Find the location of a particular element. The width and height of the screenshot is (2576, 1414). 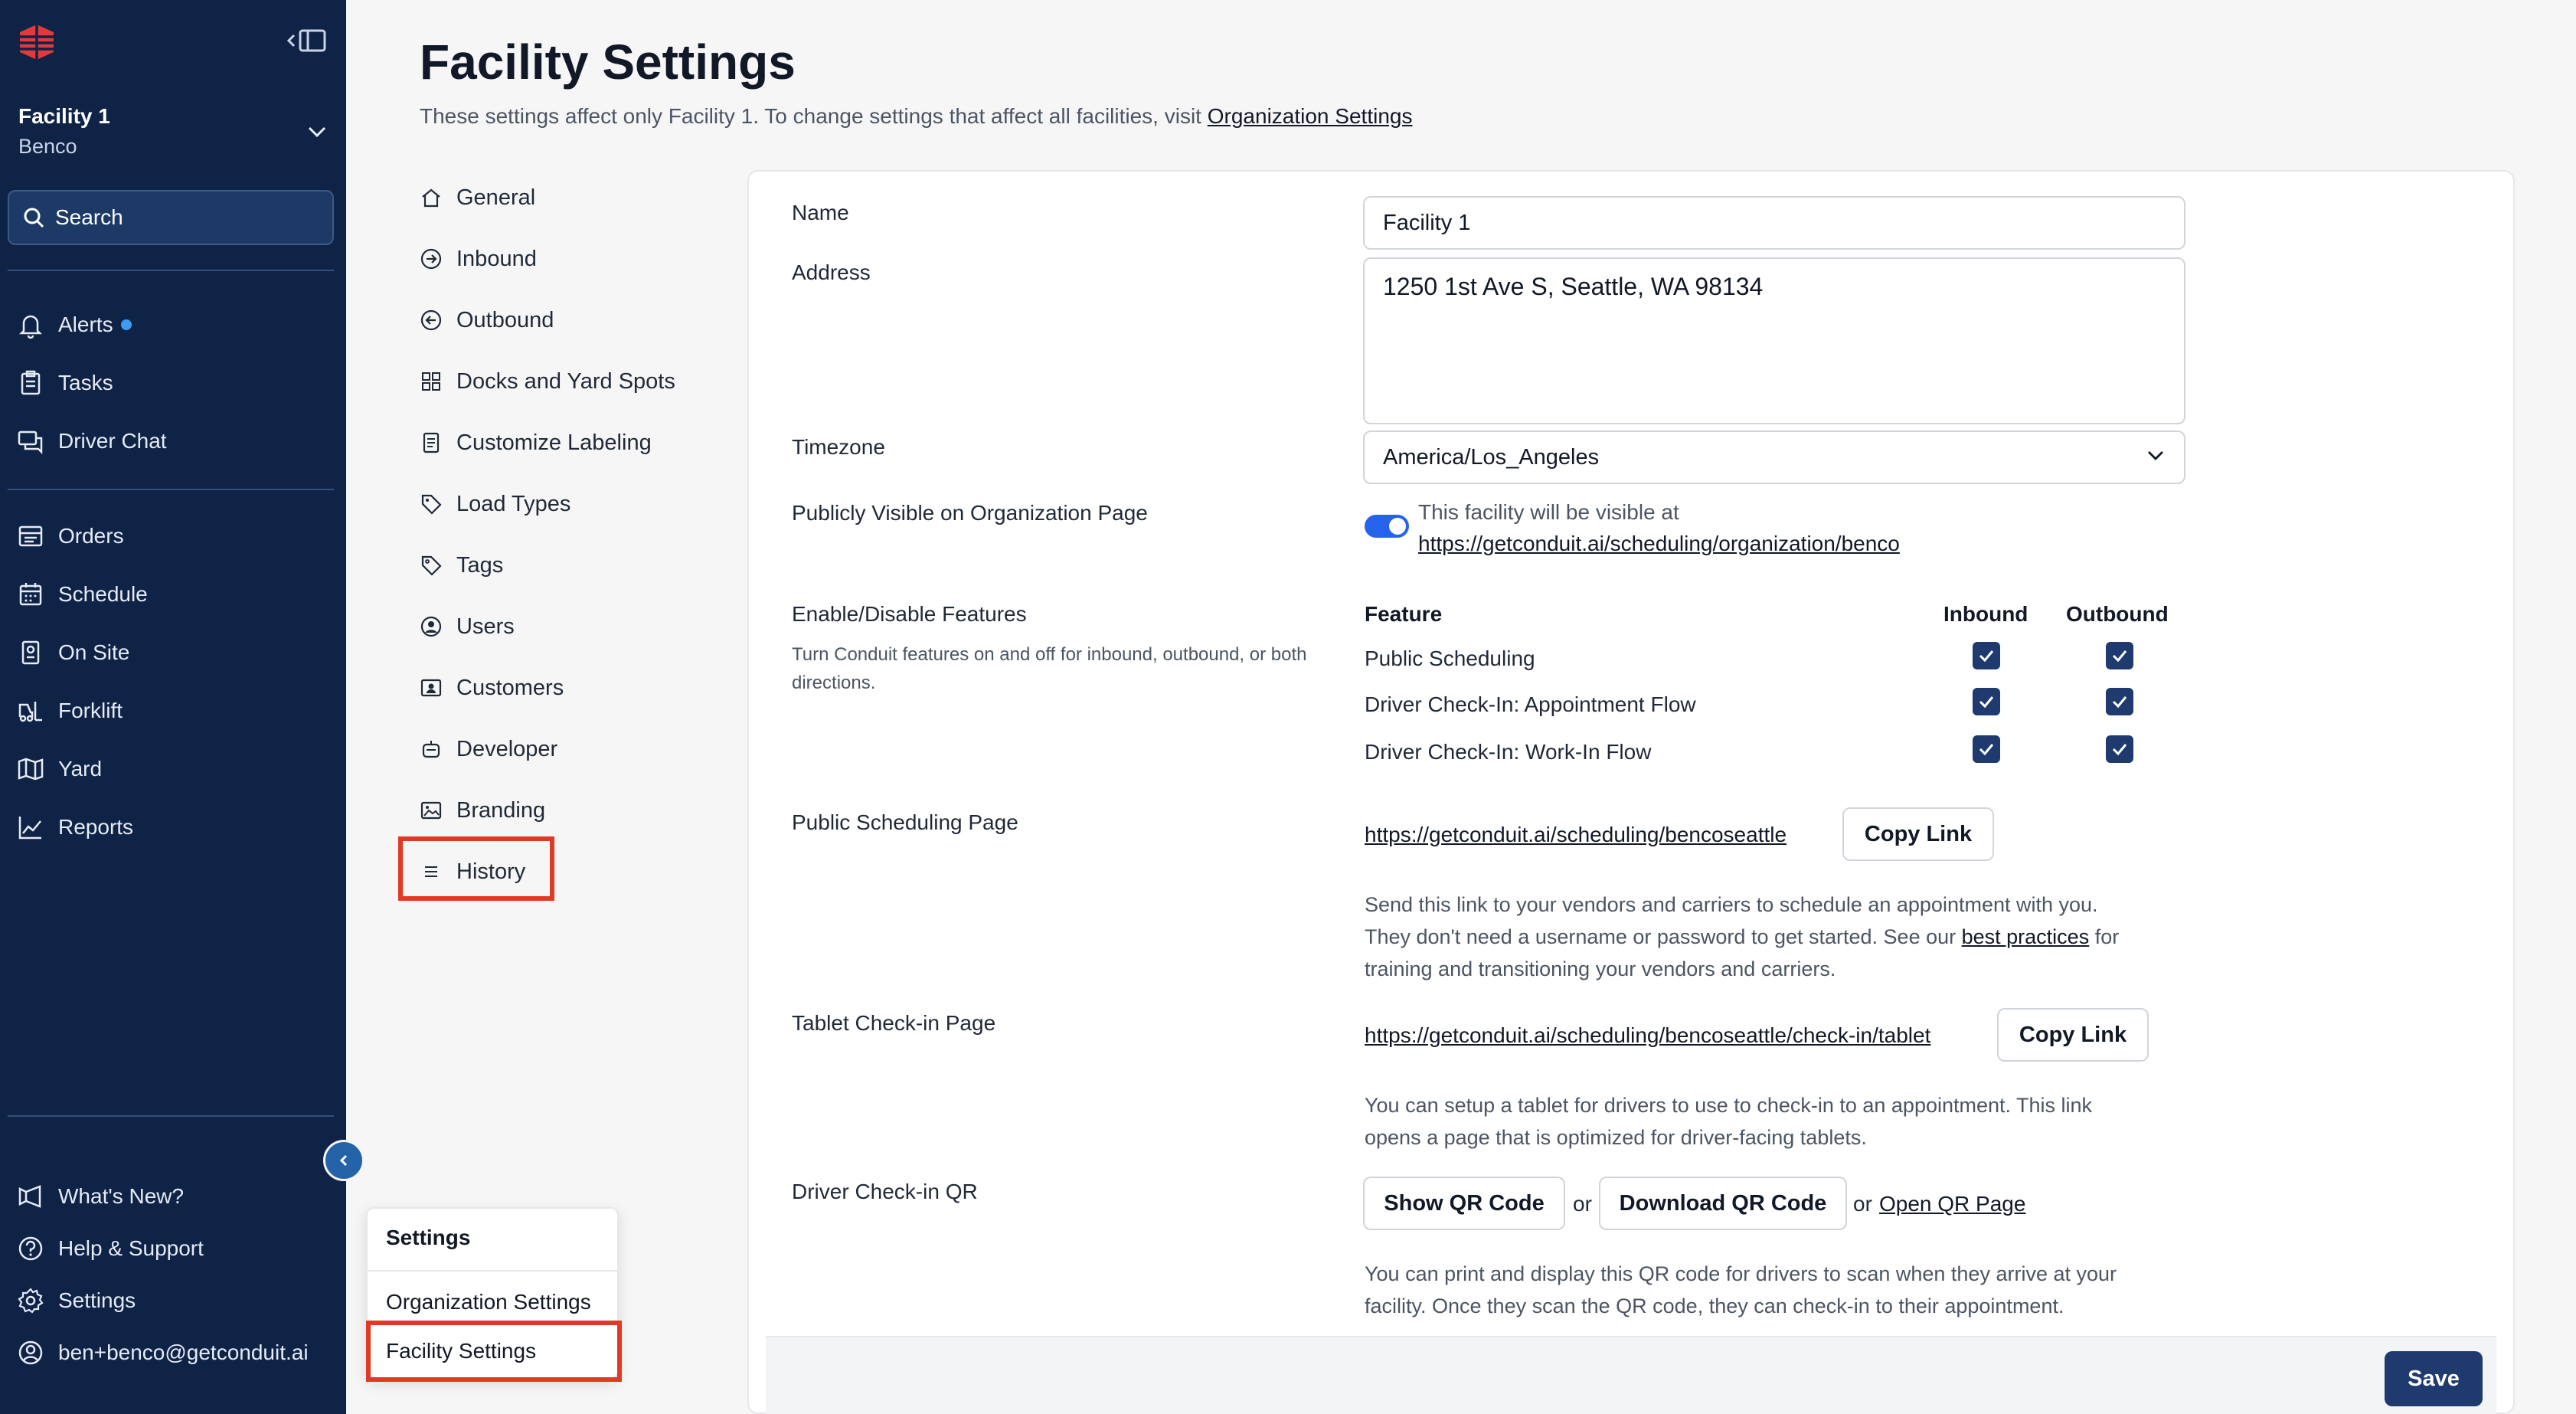

building-icon is located at coordinates (30, 652).